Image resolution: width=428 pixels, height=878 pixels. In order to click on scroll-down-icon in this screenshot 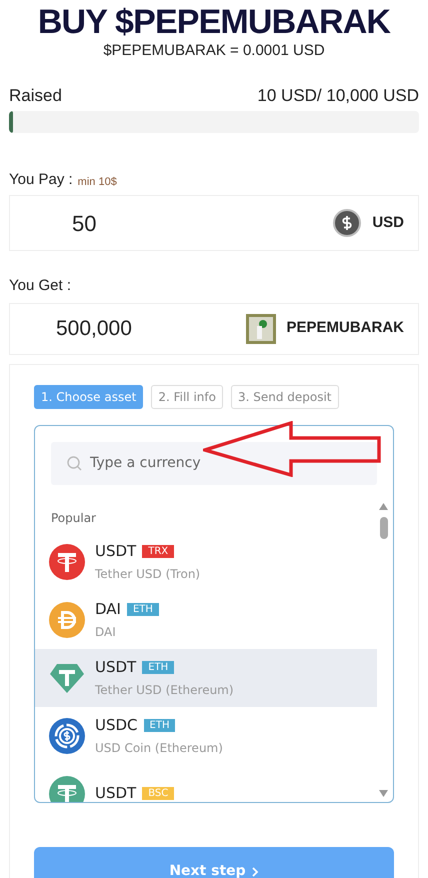, I will do `click(383, 793)`.